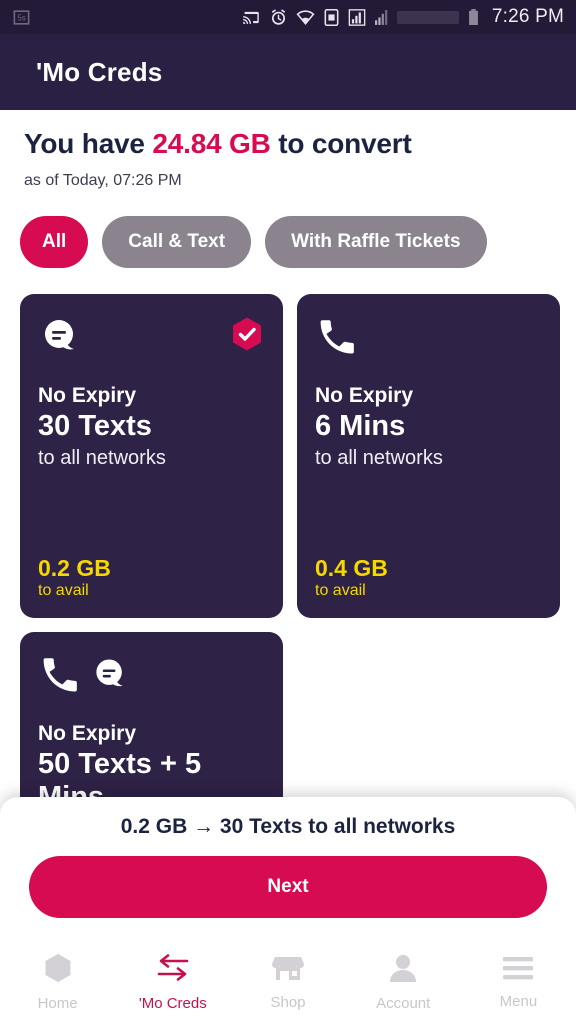 The height and width of the screenshot is (1024, 576). What do you see at coordinates (288, 826) in the screenshot?
I see `conversion-summary: 0.2 GB → 30 Texts to all networks` at bounding box center [288, 826].